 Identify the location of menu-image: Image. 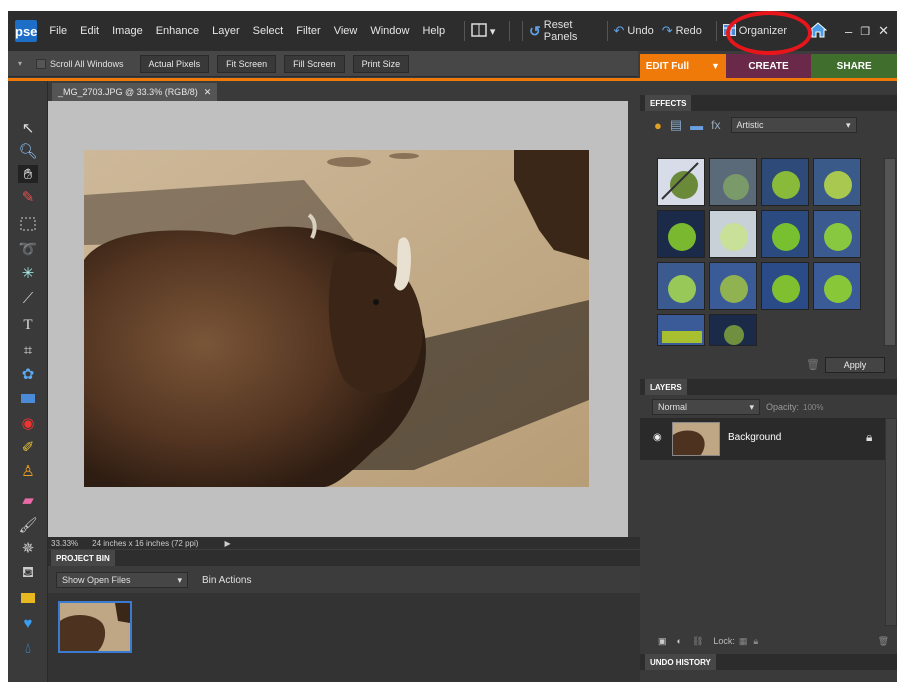
(127, 31).